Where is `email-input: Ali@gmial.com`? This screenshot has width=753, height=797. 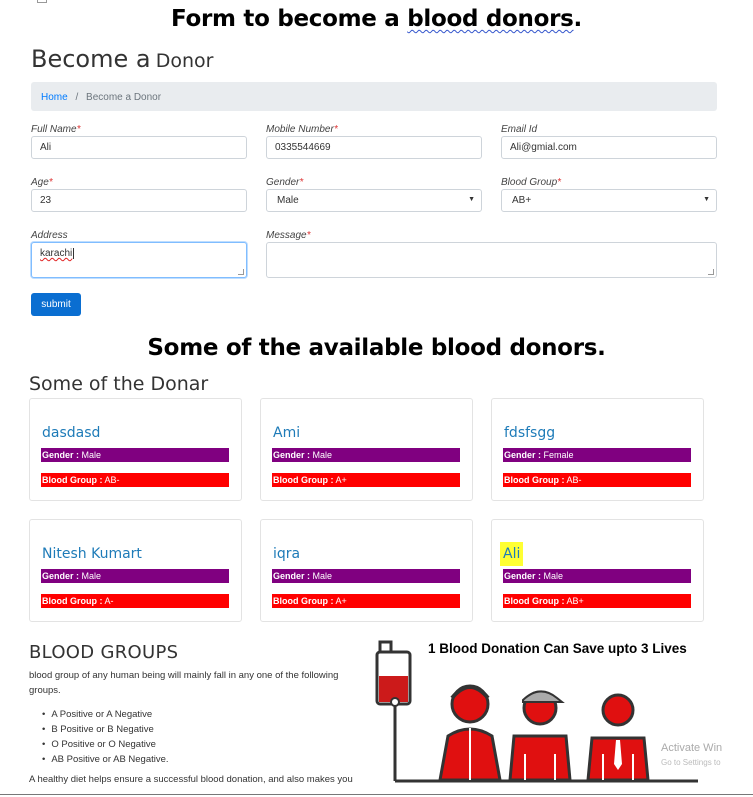
email-input: Ali@gmial.com is located at coordinates (609, 147).